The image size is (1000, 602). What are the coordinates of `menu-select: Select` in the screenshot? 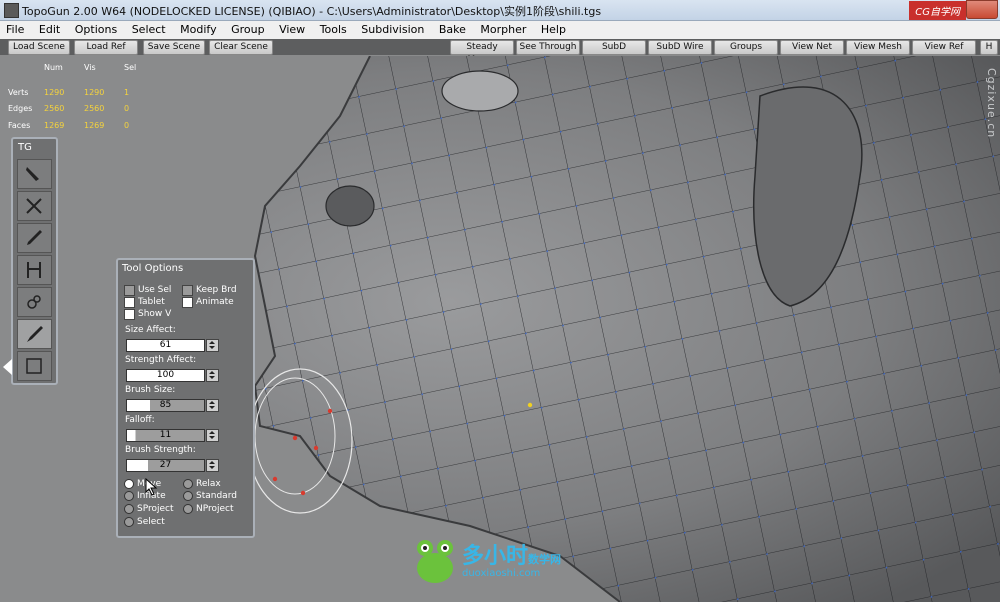 It's located at (148, 28).